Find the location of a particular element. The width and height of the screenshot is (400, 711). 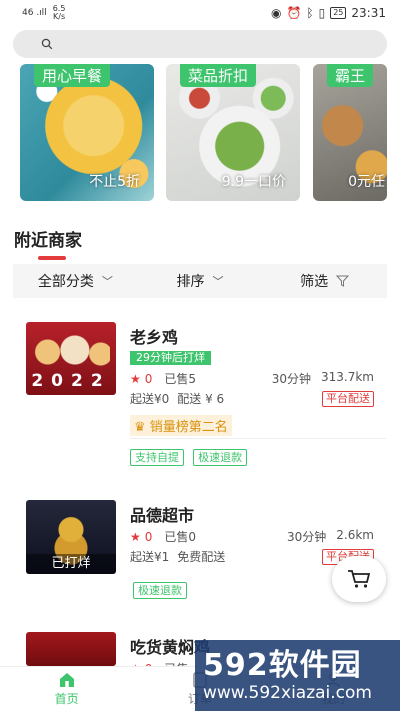

watermark-url: www.592xiazai.com is located at coordinates (287, 692).